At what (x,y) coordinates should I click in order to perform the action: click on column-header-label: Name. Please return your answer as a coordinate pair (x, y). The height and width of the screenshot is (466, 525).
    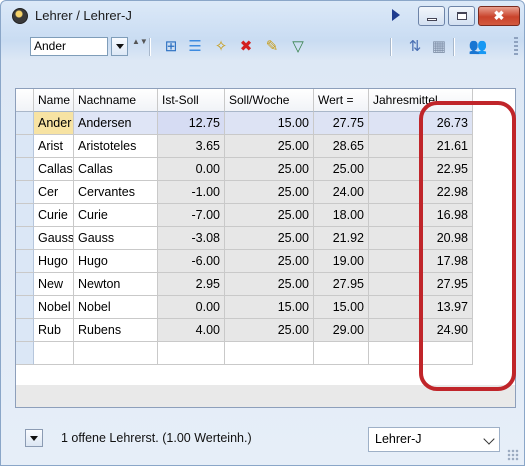
    Looking at the image, I should click on (54, 100).